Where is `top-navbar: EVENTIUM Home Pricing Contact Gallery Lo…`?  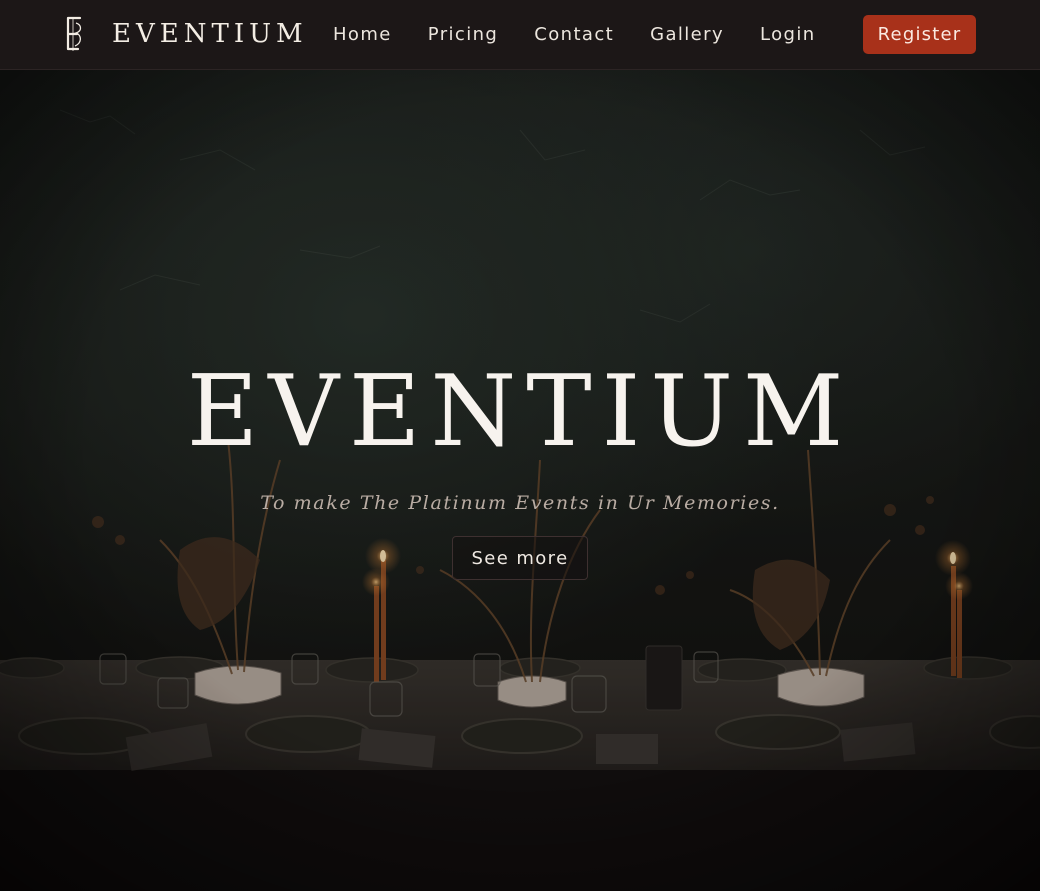 top-navbar: EVENTIUM Home Pricing Contact Gallery Lo… is located at coordinates (520, 35).